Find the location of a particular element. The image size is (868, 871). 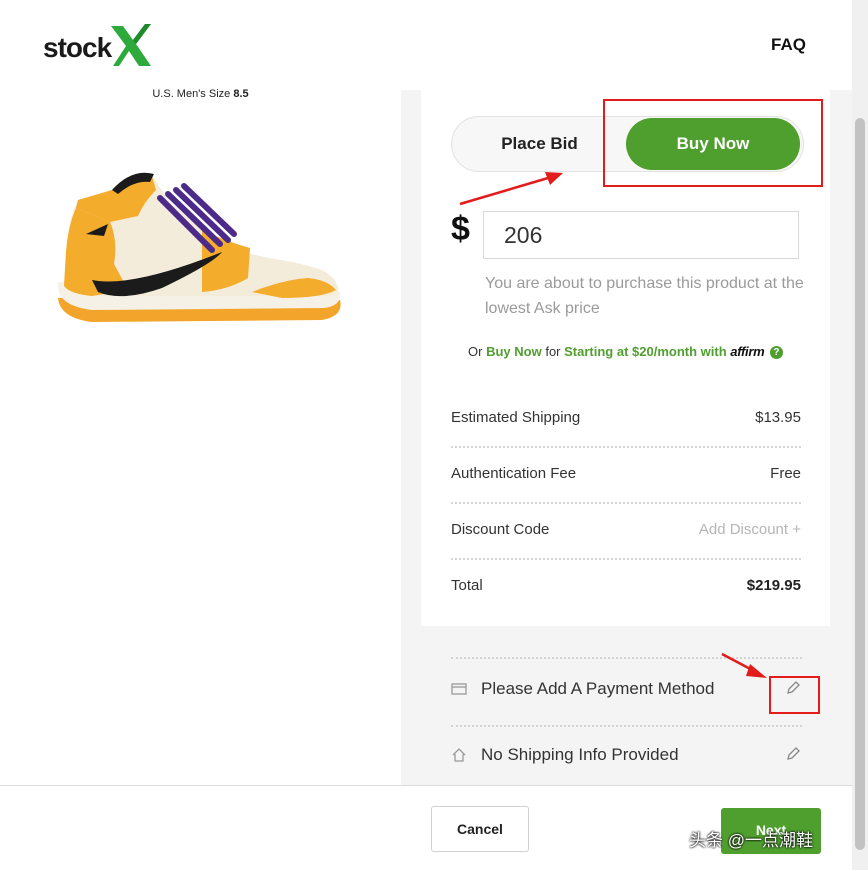

logo-text: stock is located at coordinates (77, 47).